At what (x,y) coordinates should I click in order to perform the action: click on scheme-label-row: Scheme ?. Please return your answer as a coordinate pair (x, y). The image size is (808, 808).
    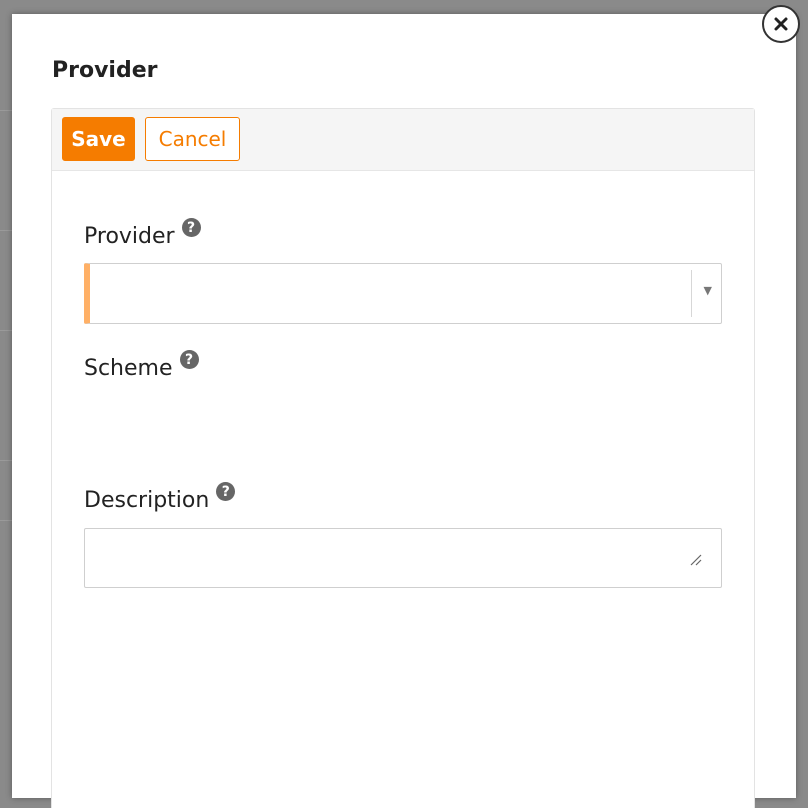
    Looking at the image, I should click on (141, 365).